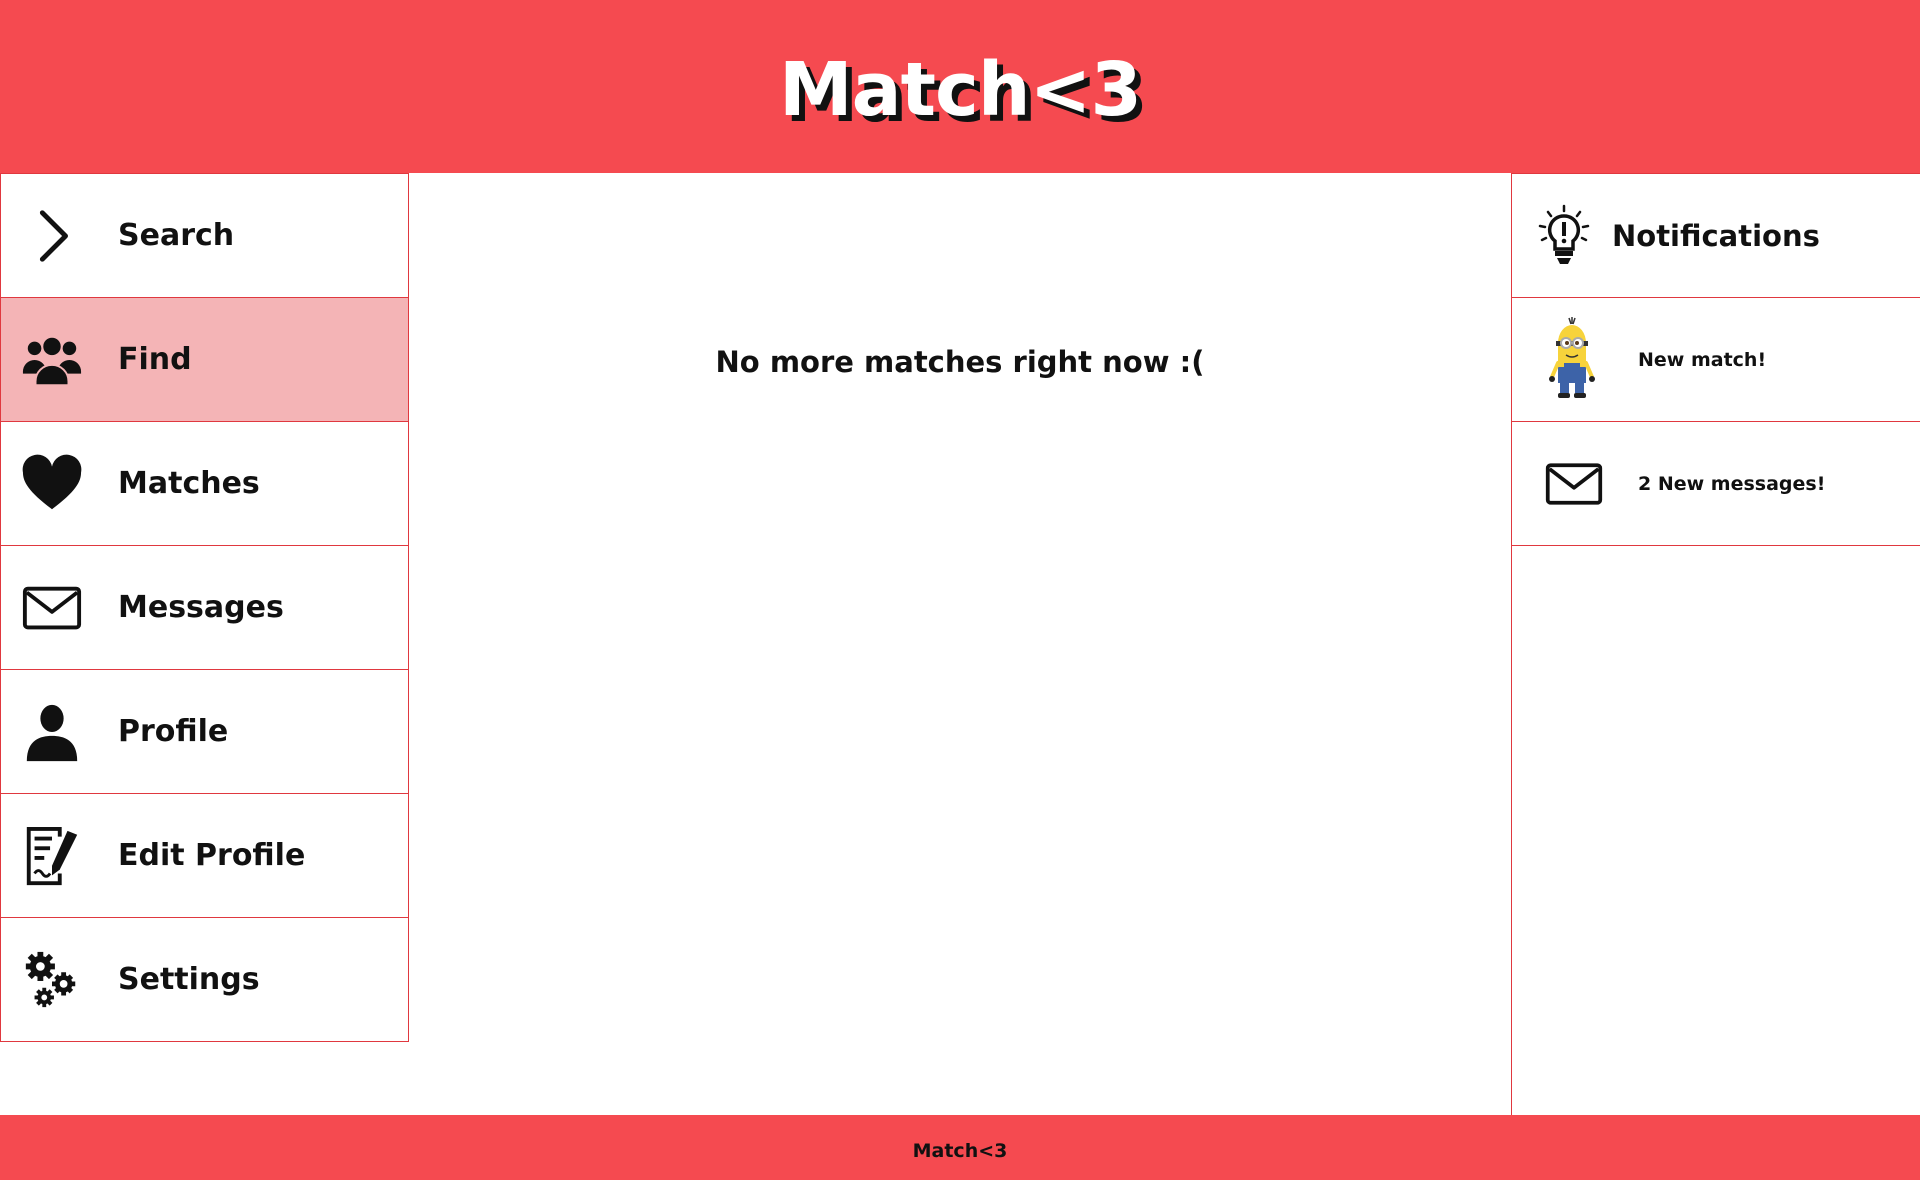  What do you see at coordinates (52, 484) in the screenshot?
I see `heart-icon` at bounding box center [52, 484].